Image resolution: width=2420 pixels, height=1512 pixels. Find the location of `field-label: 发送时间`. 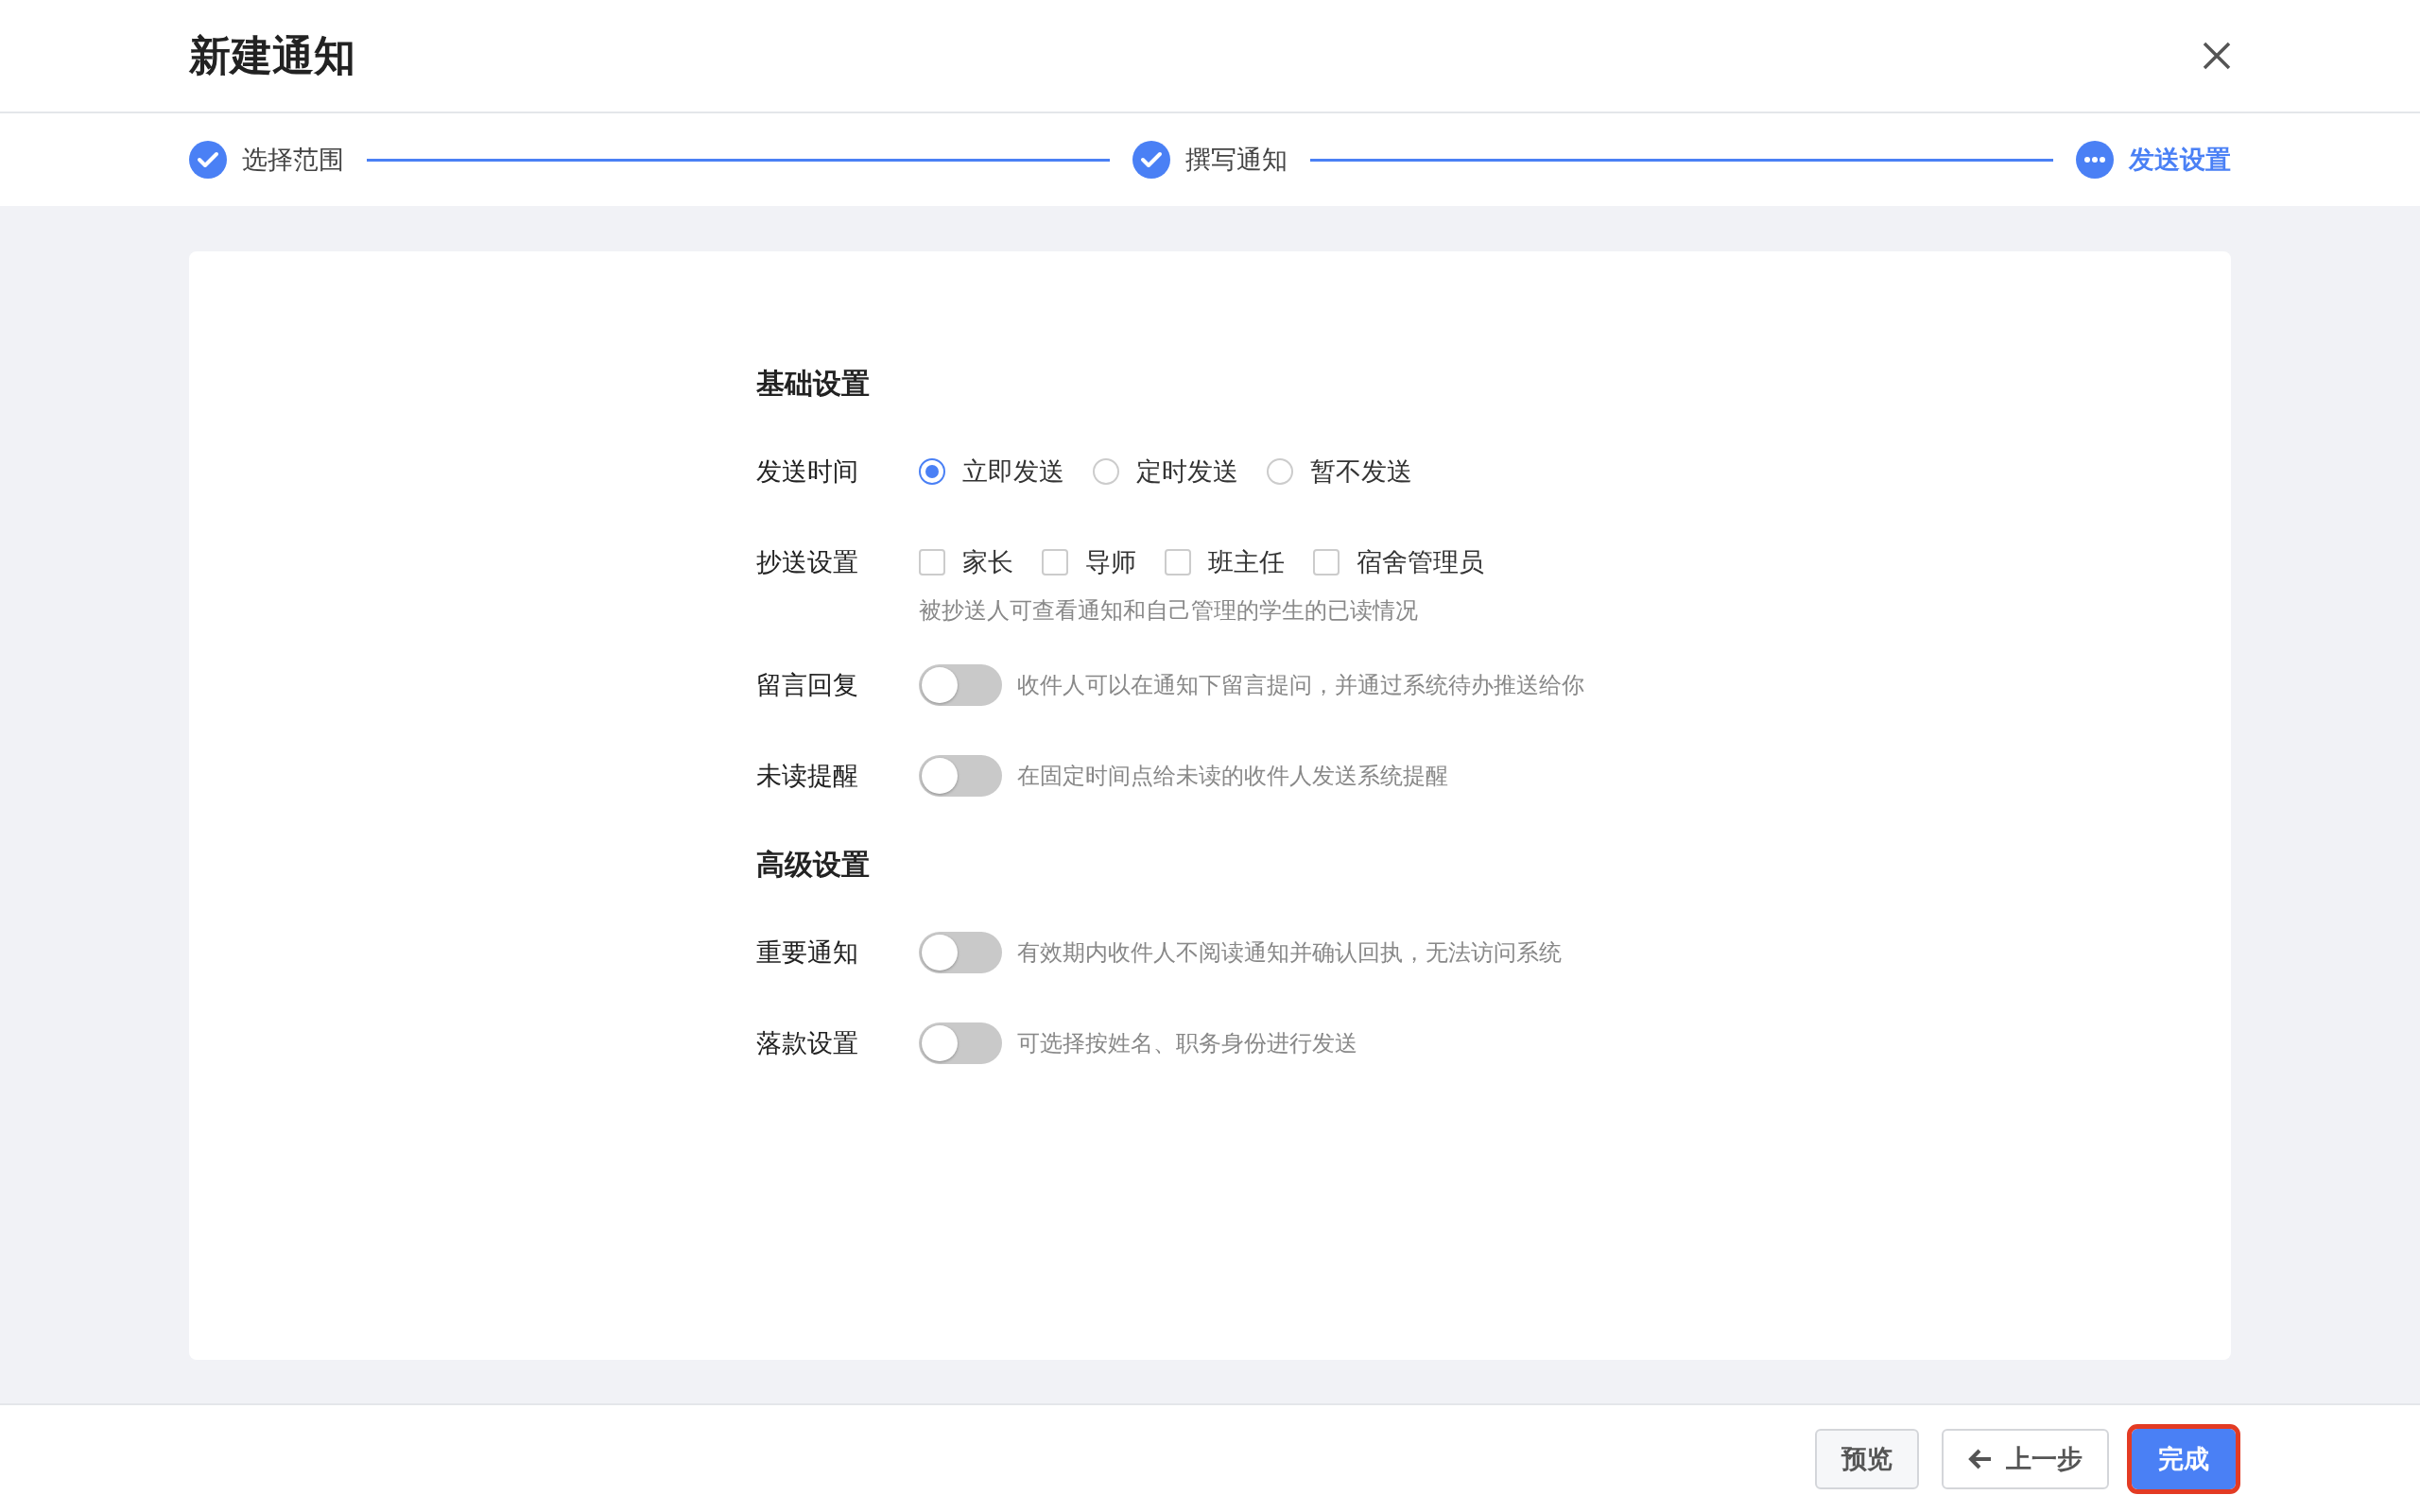

field-label: 发送时间 is located at coordinates (807, 471).